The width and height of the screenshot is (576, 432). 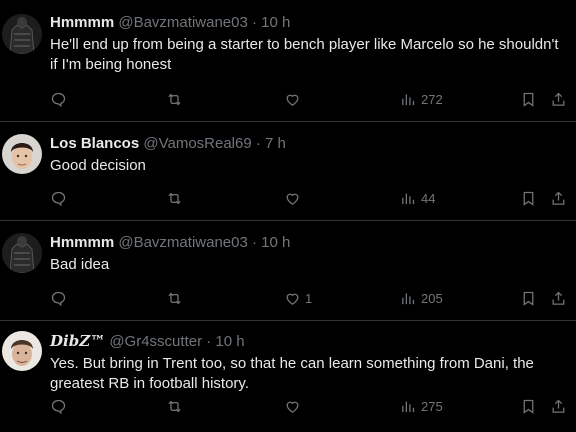 I want to click on views-button: 275, so click(x=421, y=406).